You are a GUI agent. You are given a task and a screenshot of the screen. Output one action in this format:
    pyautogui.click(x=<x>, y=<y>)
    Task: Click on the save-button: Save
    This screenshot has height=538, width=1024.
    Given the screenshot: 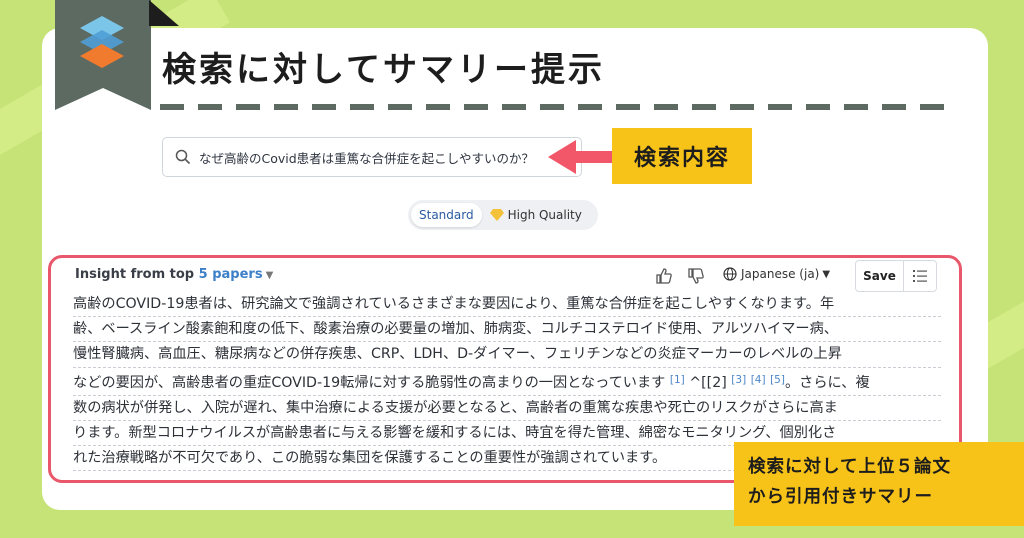 What is the action you would take?
    pyautogui.click(x=880, y=276)
    